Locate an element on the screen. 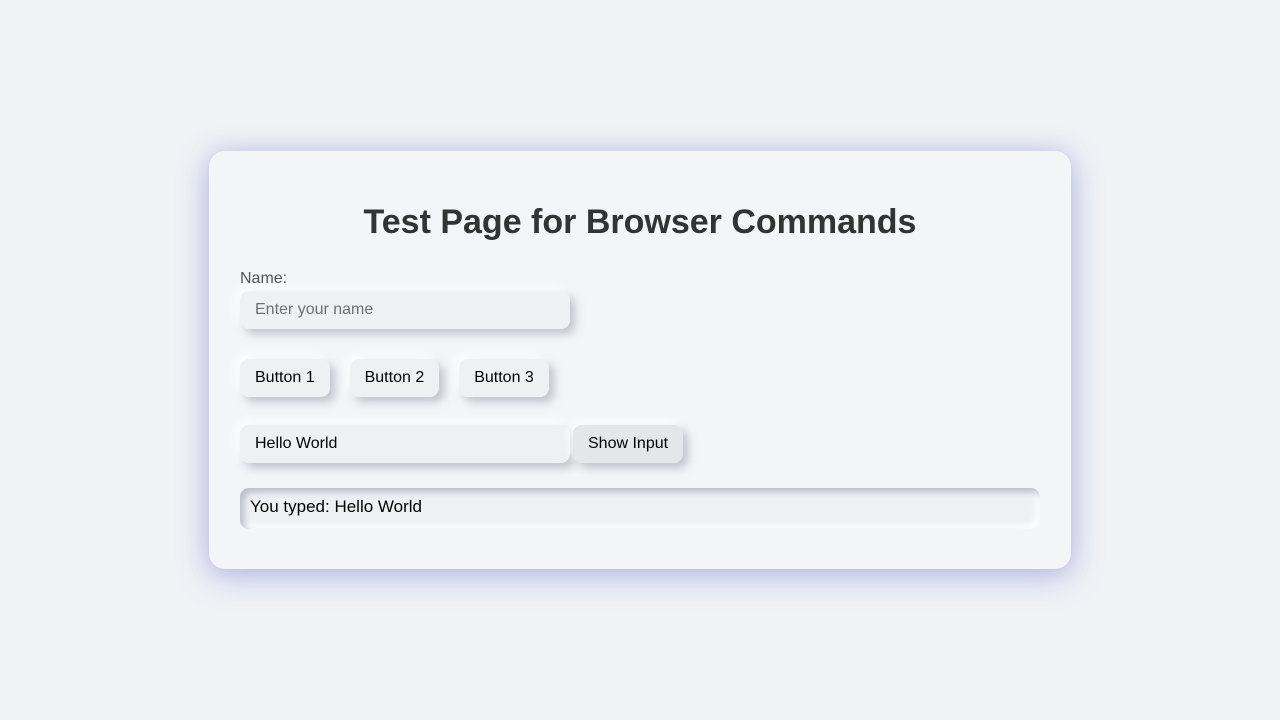 The image size is (1280, 720). echo-row: Show Input is located at coordinates (640, 444).